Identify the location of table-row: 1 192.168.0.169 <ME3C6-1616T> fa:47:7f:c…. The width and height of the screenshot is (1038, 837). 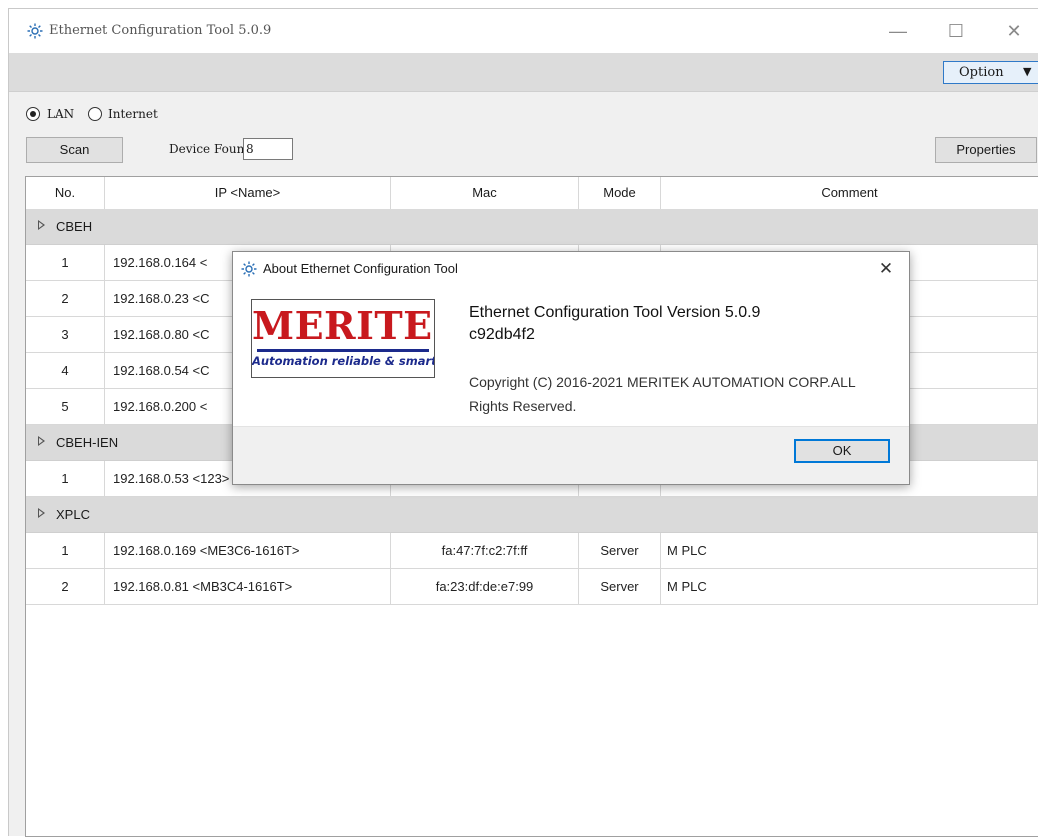
(532, 551).